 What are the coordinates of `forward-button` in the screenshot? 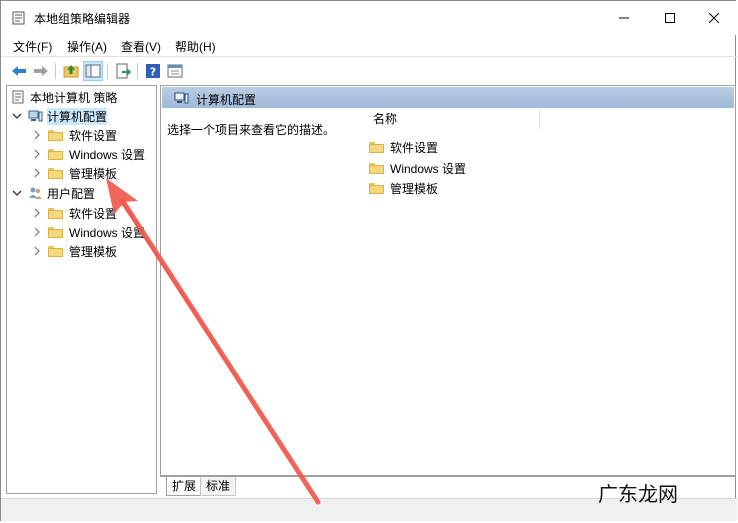 It's located at (41, 71).